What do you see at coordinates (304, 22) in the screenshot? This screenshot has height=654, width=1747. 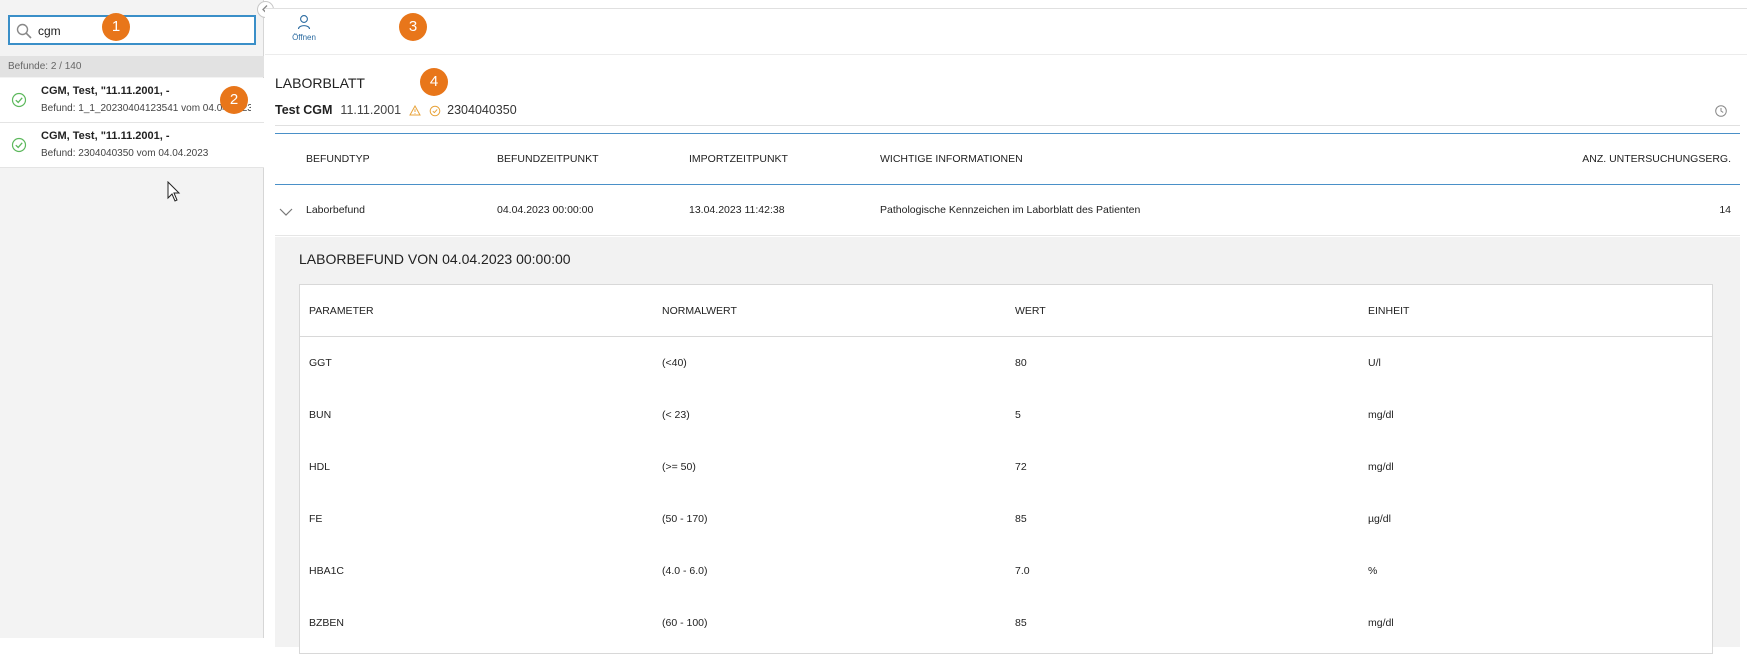 I see `person-icon` at bounding box center [304, 22].